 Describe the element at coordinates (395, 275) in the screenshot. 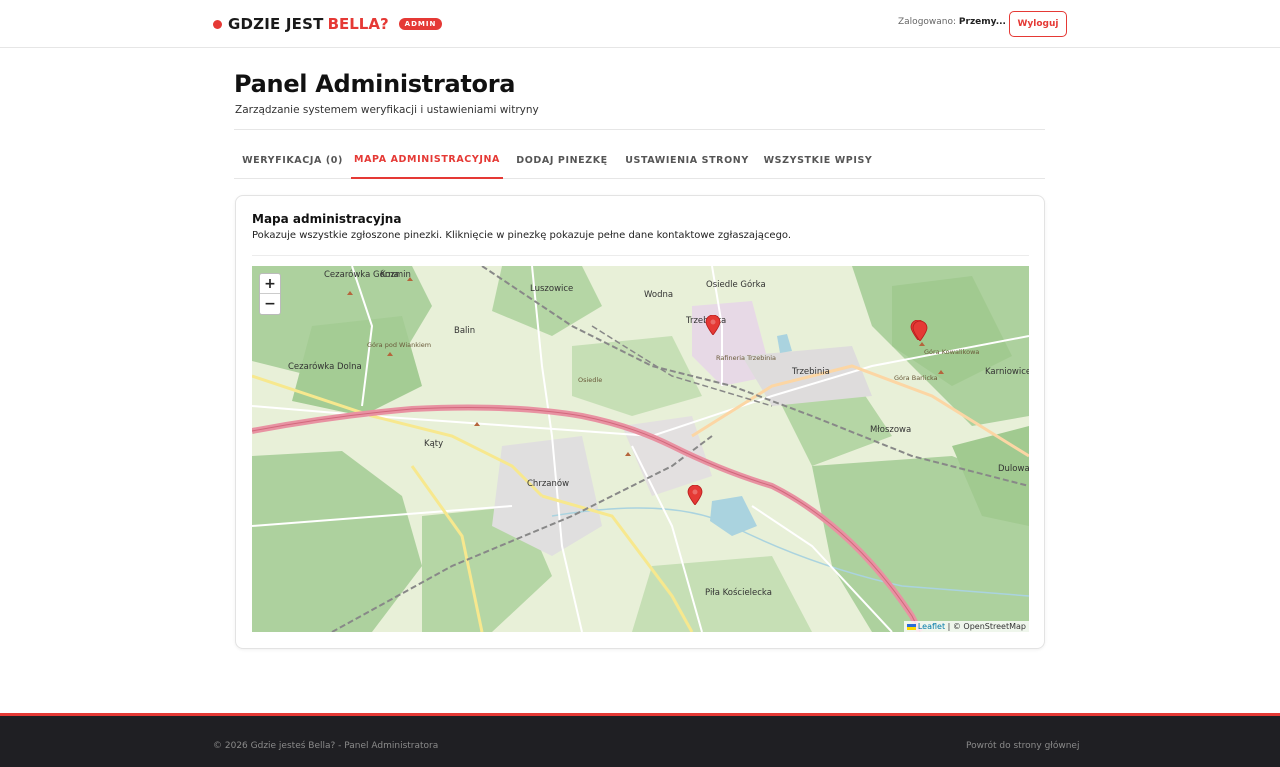

I see `map-label: Kozmin` at that location.